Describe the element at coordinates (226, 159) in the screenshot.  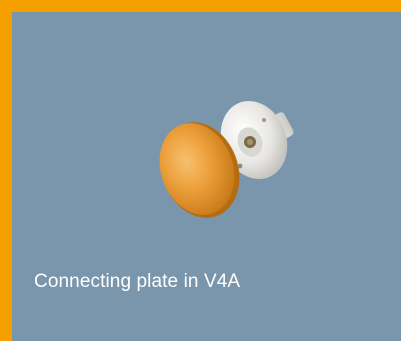
I see `connecting-plate-image` at that location.